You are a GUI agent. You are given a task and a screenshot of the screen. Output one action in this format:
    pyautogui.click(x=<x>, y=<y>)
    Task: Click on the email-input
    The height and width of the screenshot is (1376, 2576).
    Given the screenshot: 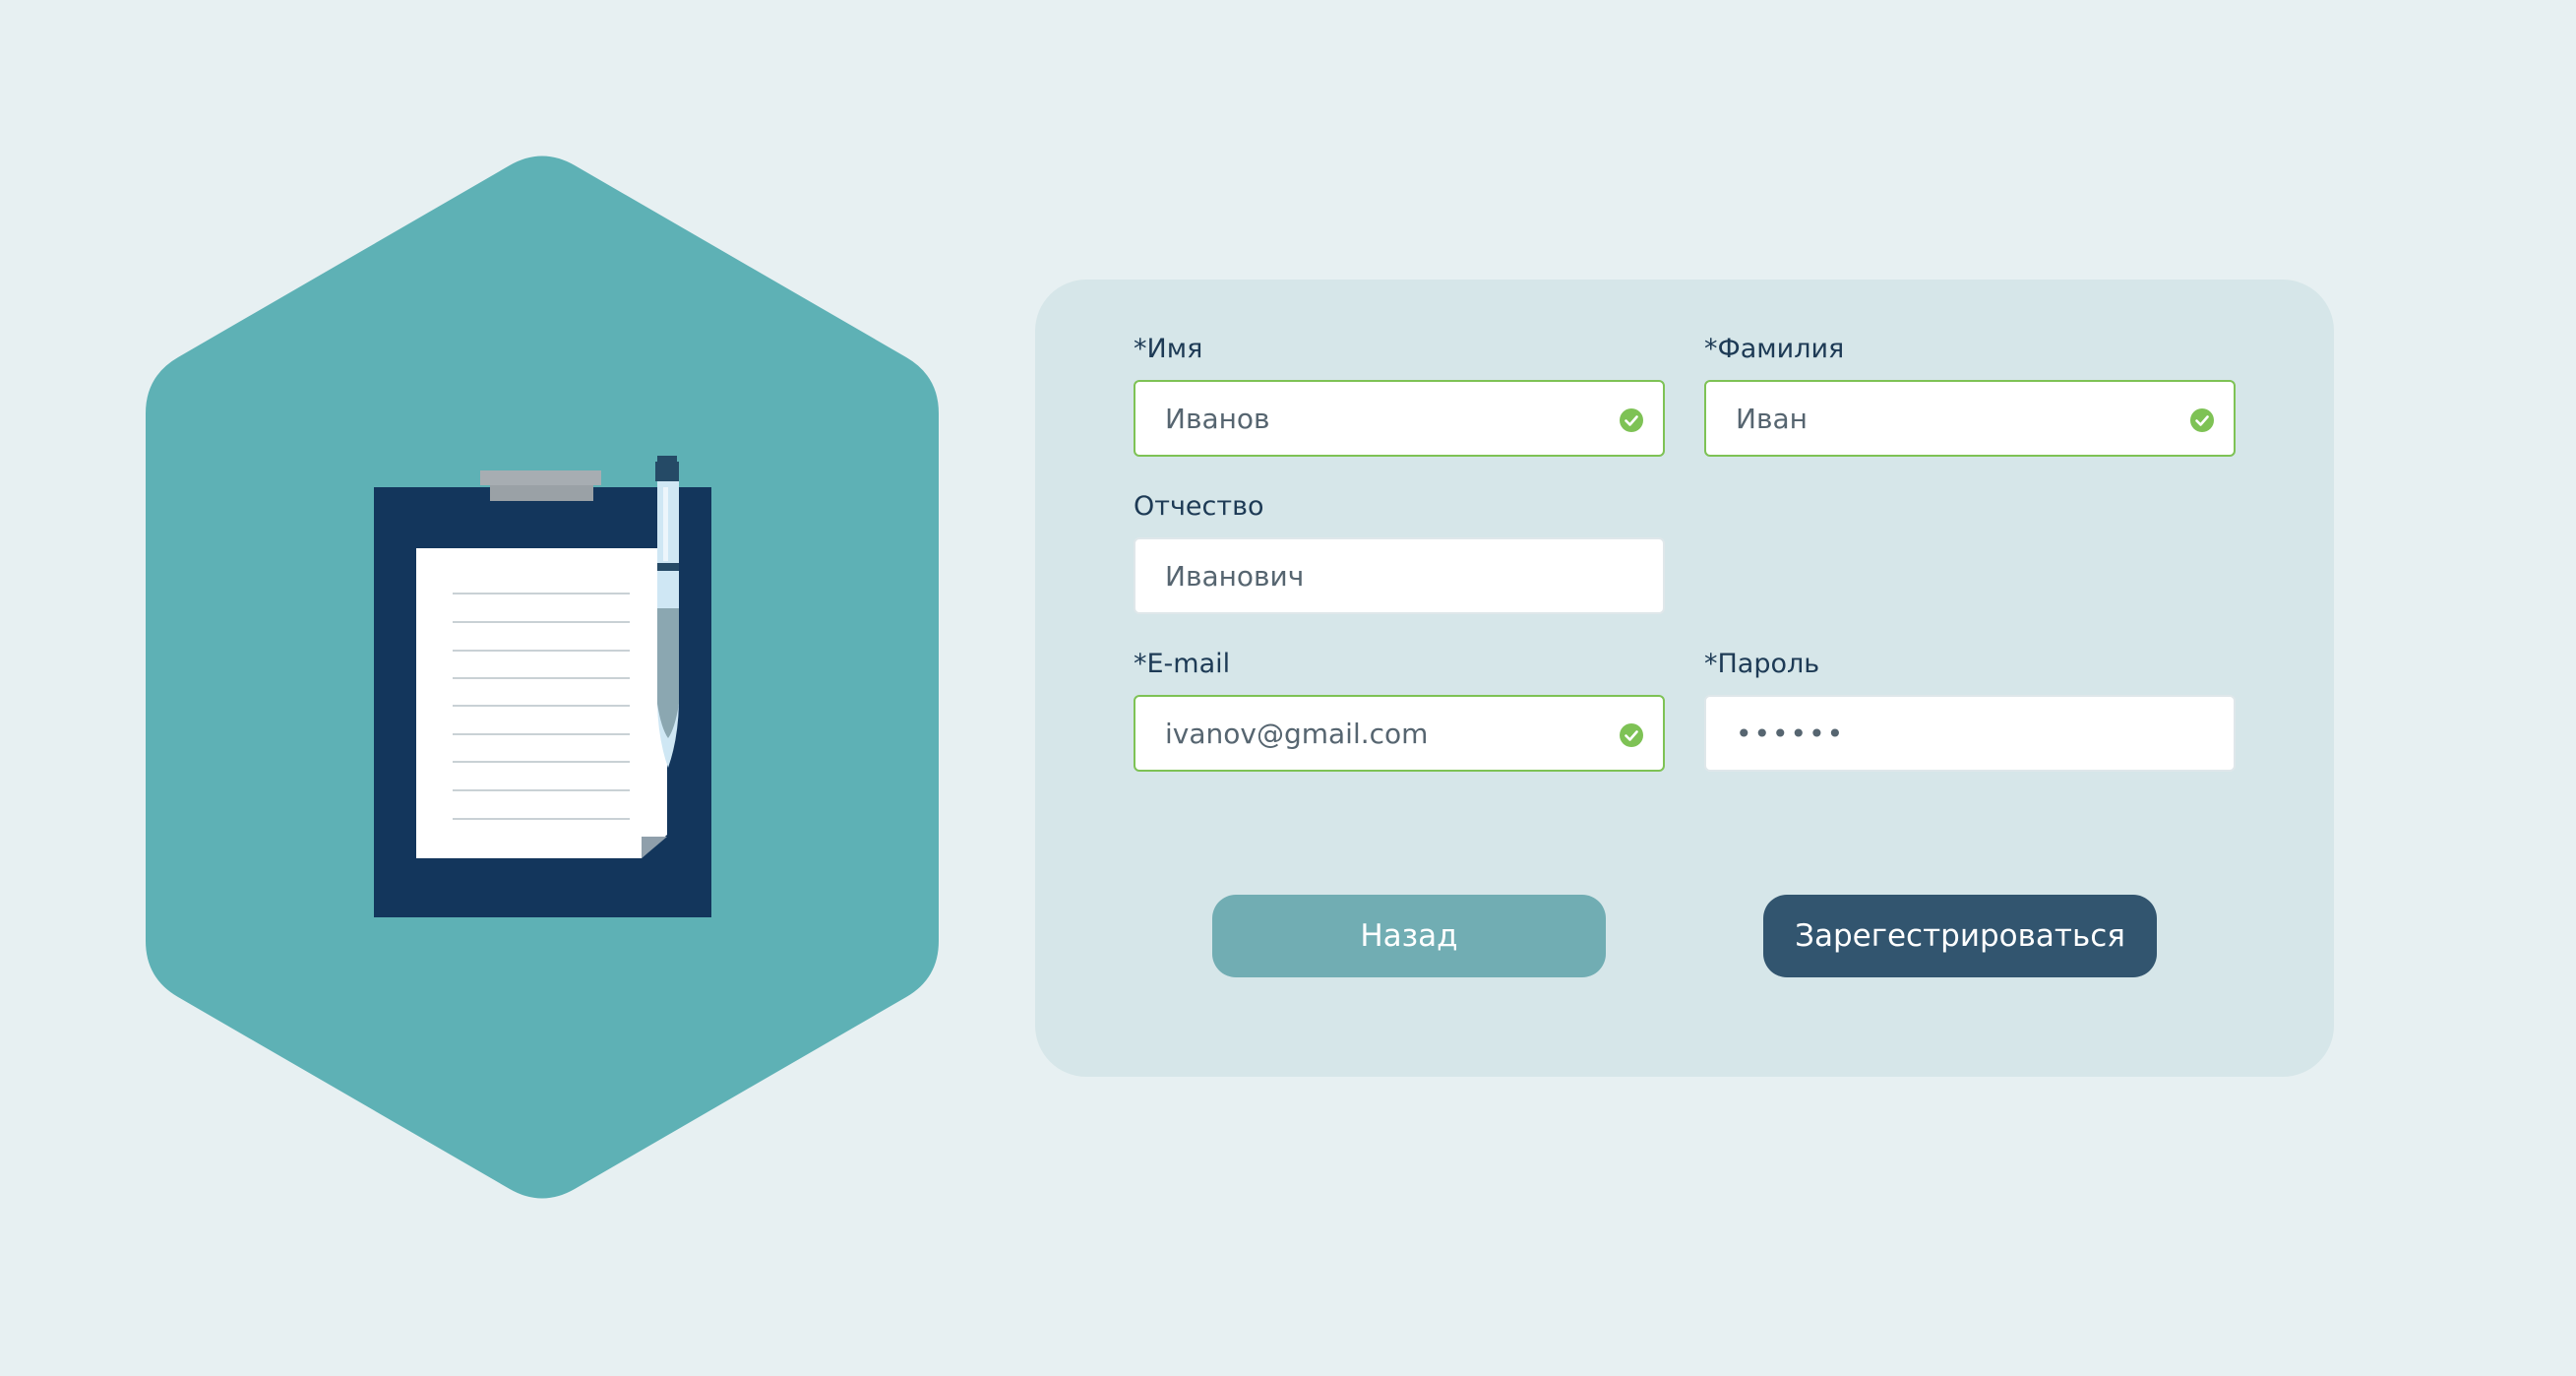 What is the action you would take?
    pyautogui.click(x=1399, y=733)
    